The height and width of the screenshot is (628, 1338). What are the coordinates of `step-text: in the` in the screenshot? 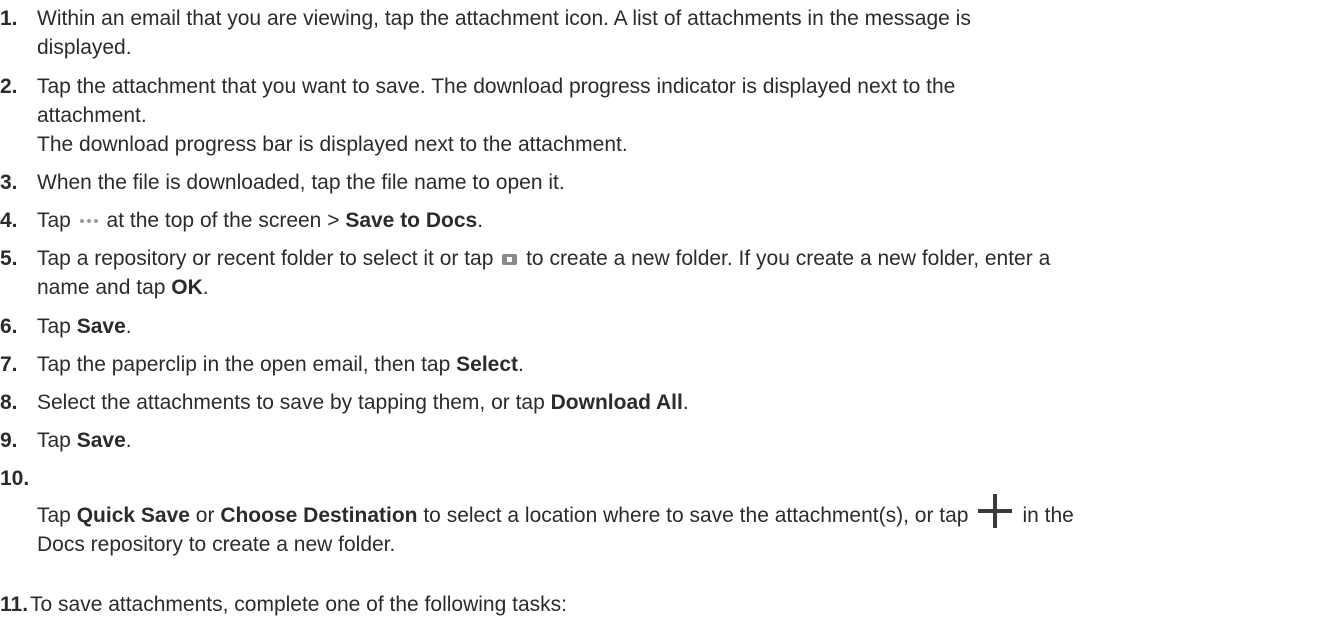 It's located at (1048, 515).